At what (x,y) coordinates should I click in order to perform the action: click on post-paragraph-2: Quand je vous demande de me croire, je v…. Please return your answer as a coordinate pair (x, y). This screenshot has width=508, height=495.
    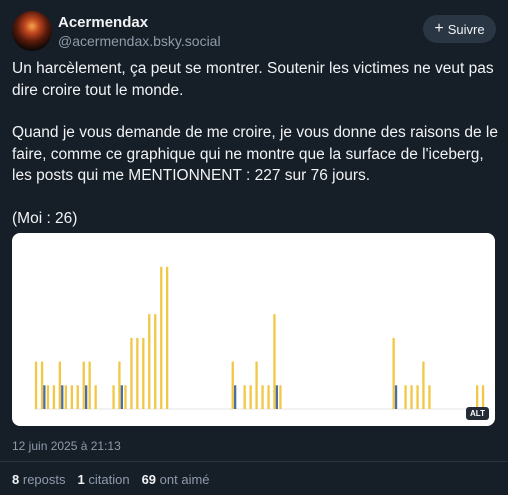
    Looking at the image, I should click on (255, 154).